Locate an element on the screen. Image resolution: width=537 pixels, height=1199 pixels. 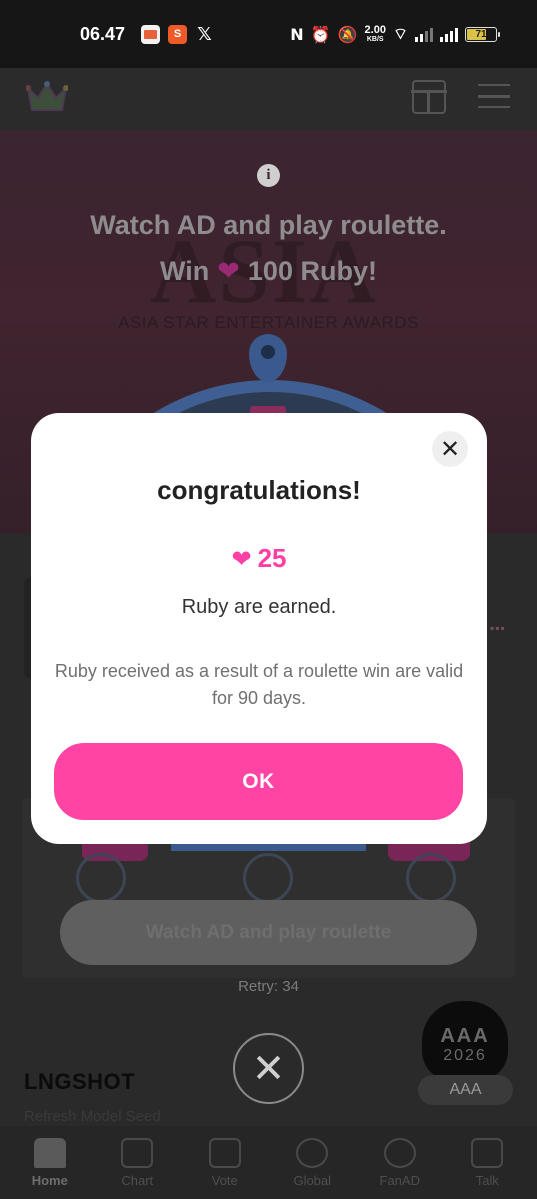
globe-icon is located at coordinates (312, 1152).